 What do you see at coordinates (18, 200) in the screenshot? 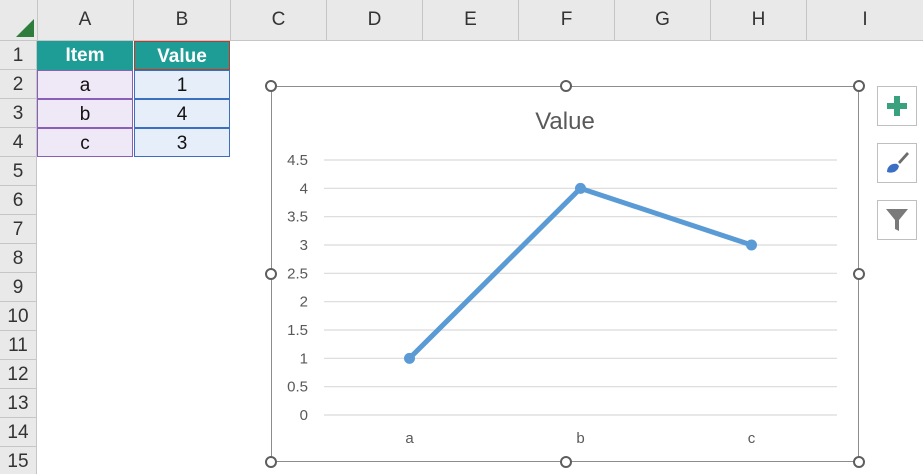
I see `row-header-6: 6` at bounding box center [18, 200].